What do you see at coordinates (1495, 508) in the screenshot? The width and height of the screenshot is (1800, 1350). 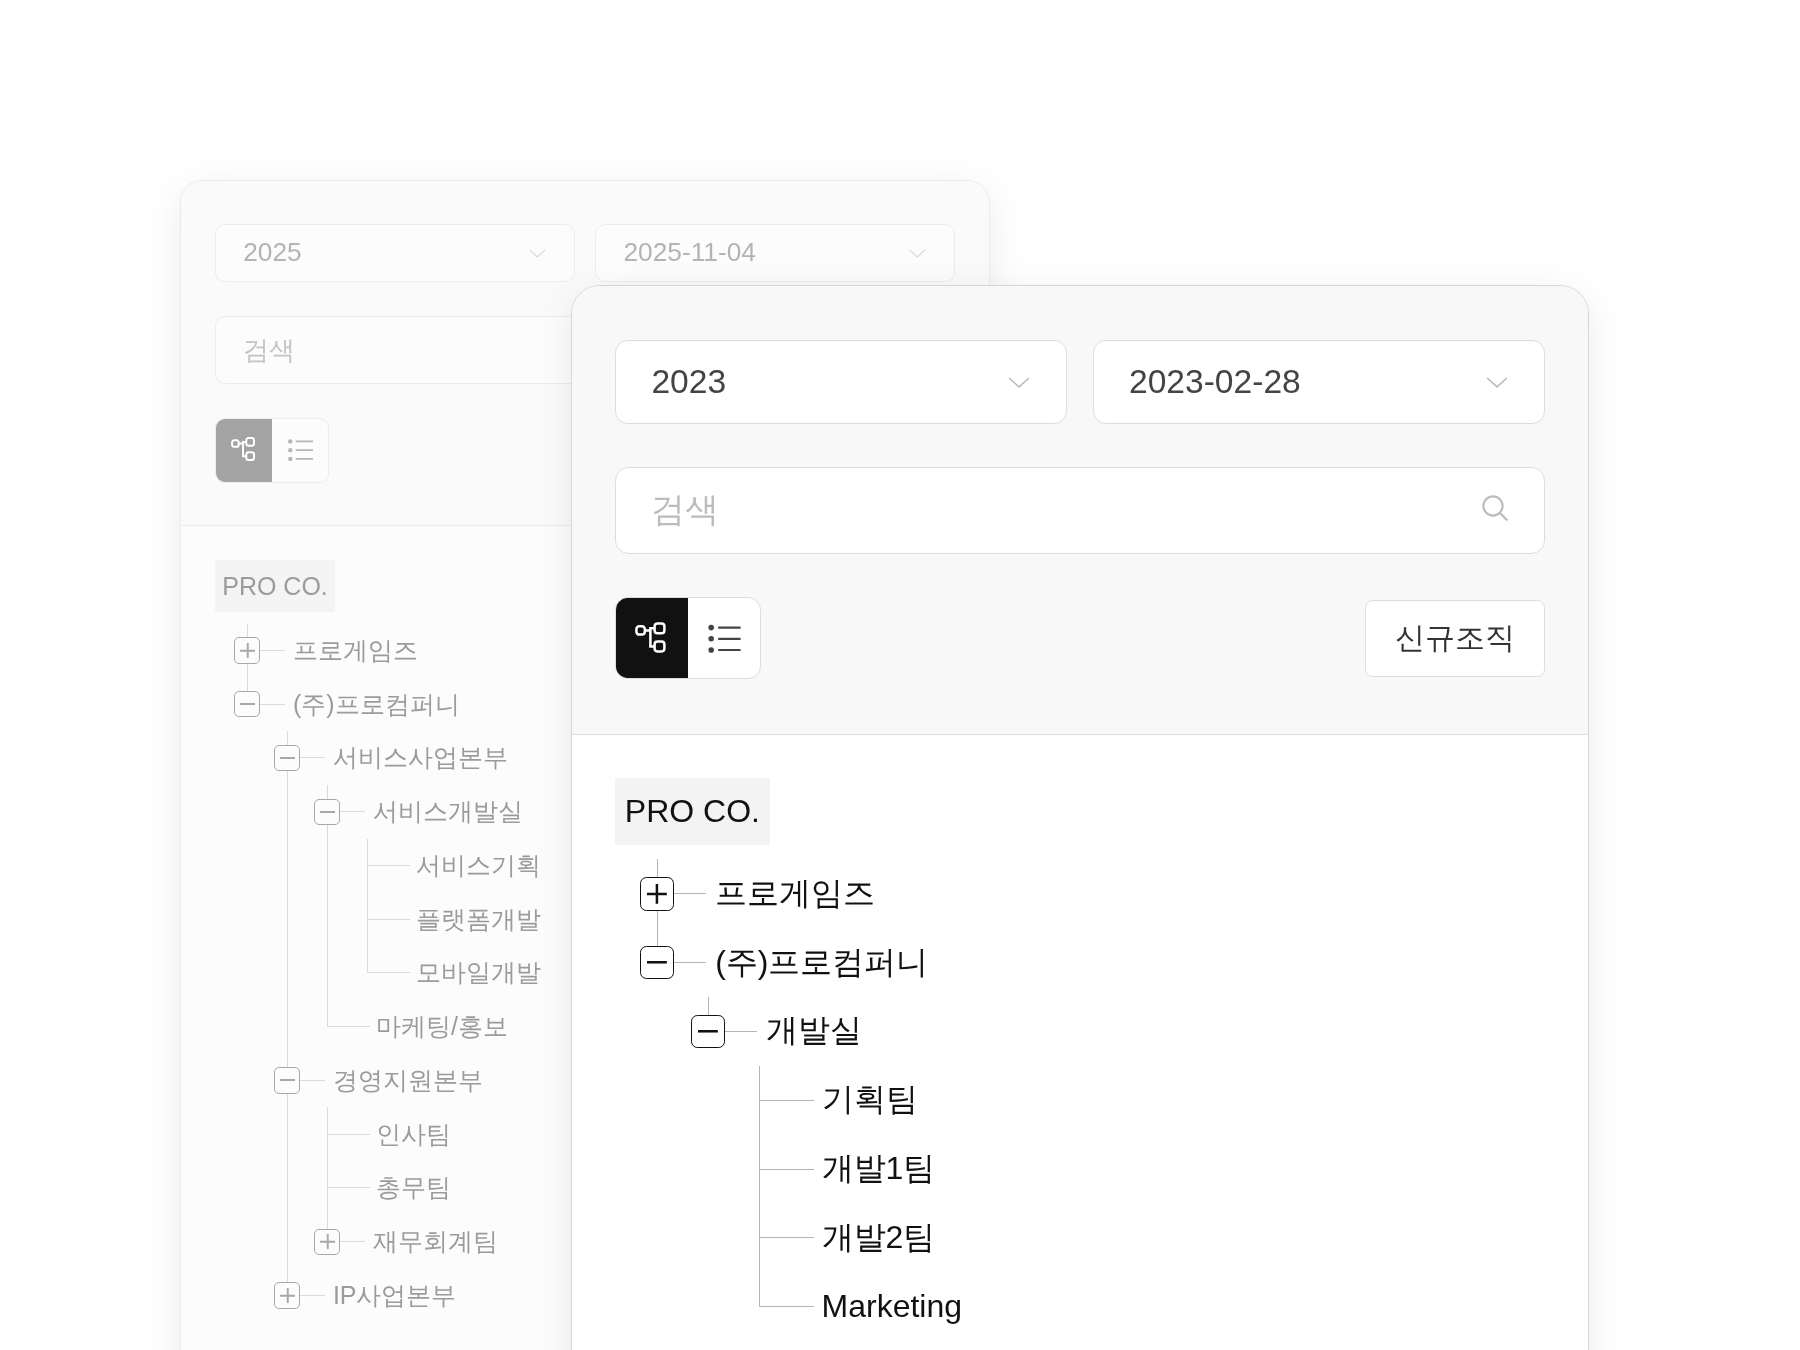 I see `search-icon` at bounding box center [1495, 508].